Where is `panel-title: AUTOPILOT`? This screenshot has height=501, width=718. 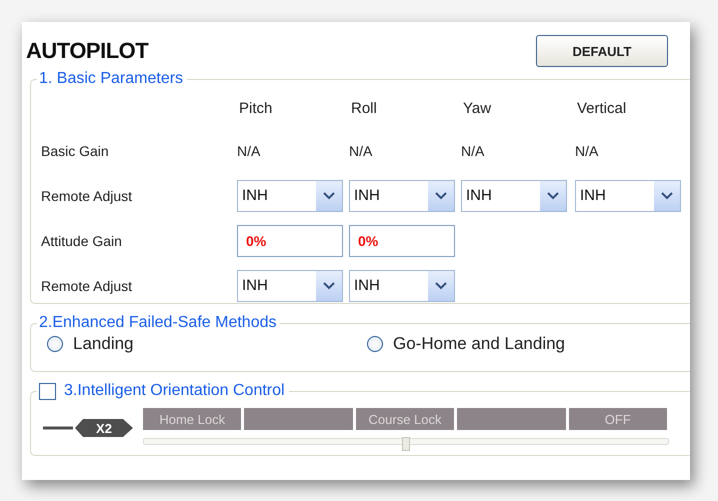 panel-title: AUTOPILOT is located at coordinates (87, 51).